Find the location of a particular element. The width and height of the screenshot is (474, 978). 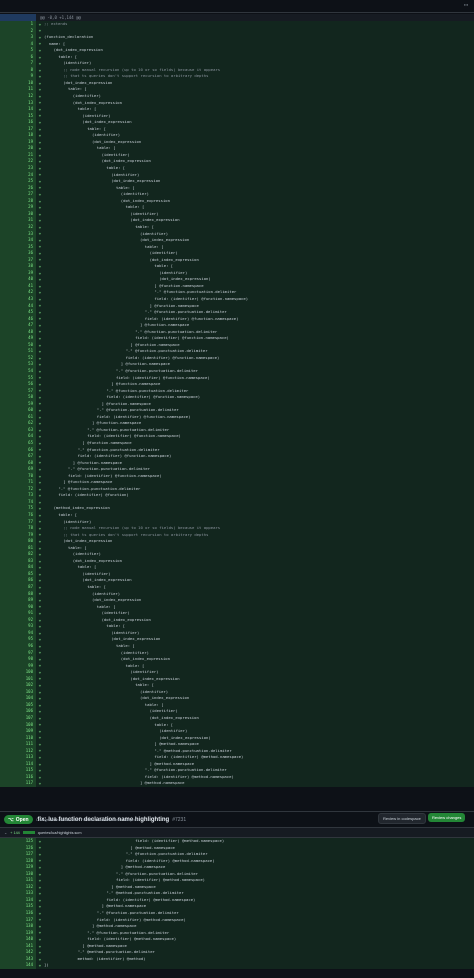

code-text: ] @method.namespace is located at coordinates (162, 783).